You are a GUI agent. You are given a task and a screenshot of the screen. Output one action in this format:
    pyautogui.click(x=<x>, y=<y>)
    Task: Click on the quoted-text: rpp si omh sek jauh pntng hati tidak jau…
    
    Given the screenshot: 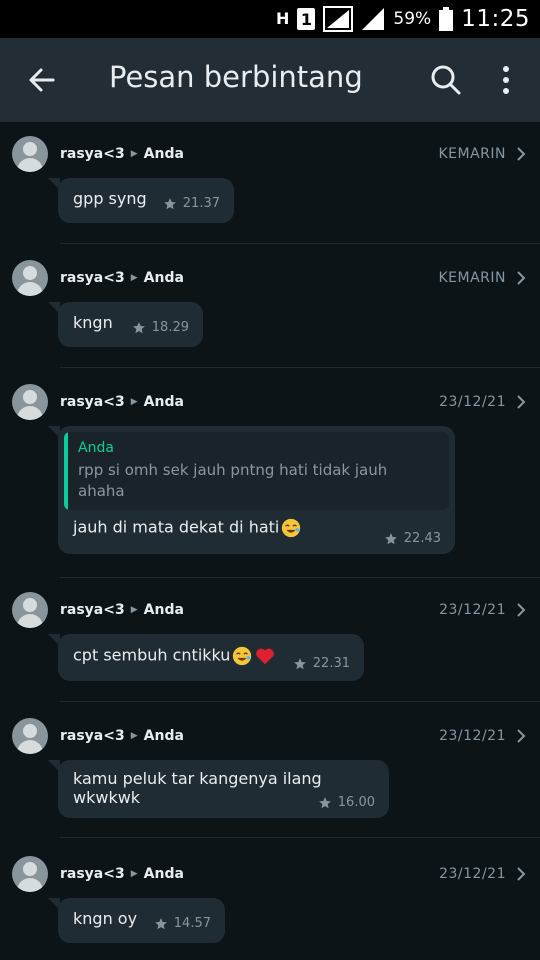 What is the action you would take?
    pyautogui.click(x=233, y=480)
    